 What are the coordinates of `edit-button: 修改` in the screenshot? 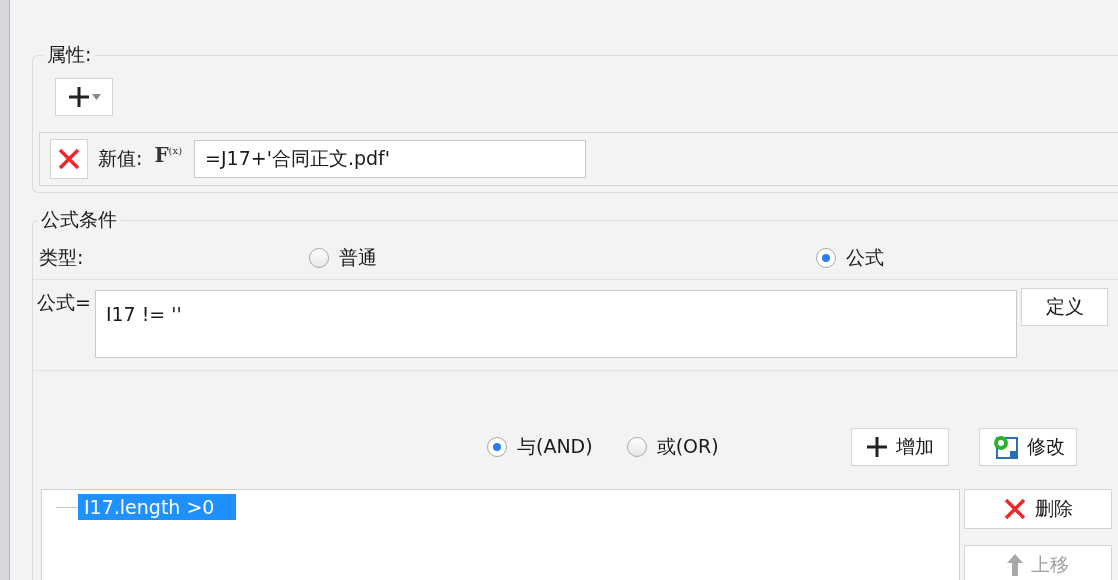 It's located at (1027, 447).